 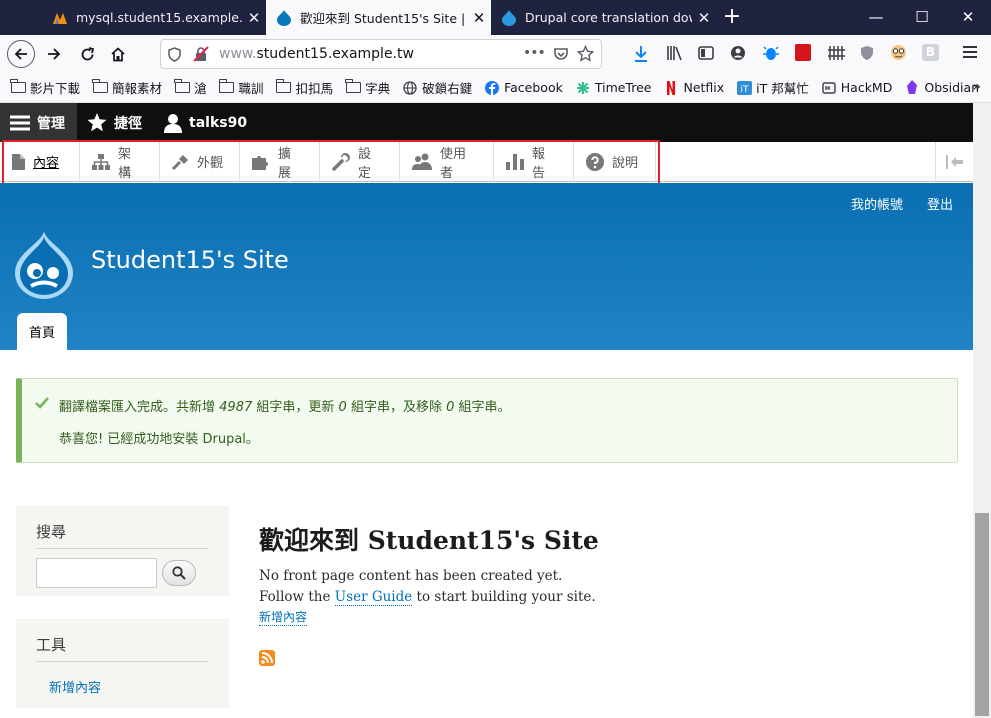 I want to click on scrollbar-thumb, so click(x=982, y=614).